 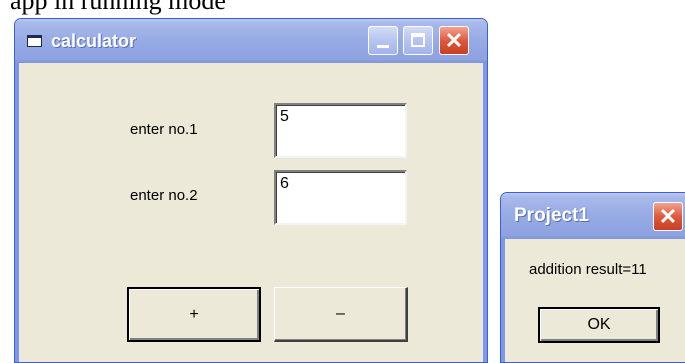 What do you see at coordinates (194, 314) in the screenshot?
I see `add-button: +` at bounding box center [194, 314].